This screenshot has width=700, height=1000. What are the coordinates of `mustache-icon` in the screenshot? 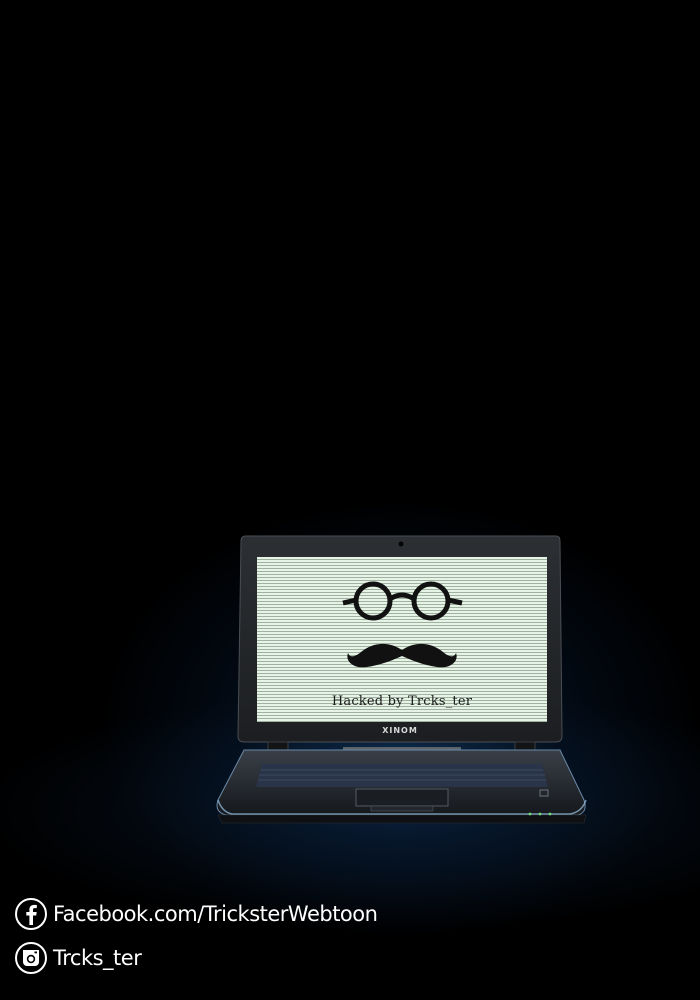 It's located at (402, 655).